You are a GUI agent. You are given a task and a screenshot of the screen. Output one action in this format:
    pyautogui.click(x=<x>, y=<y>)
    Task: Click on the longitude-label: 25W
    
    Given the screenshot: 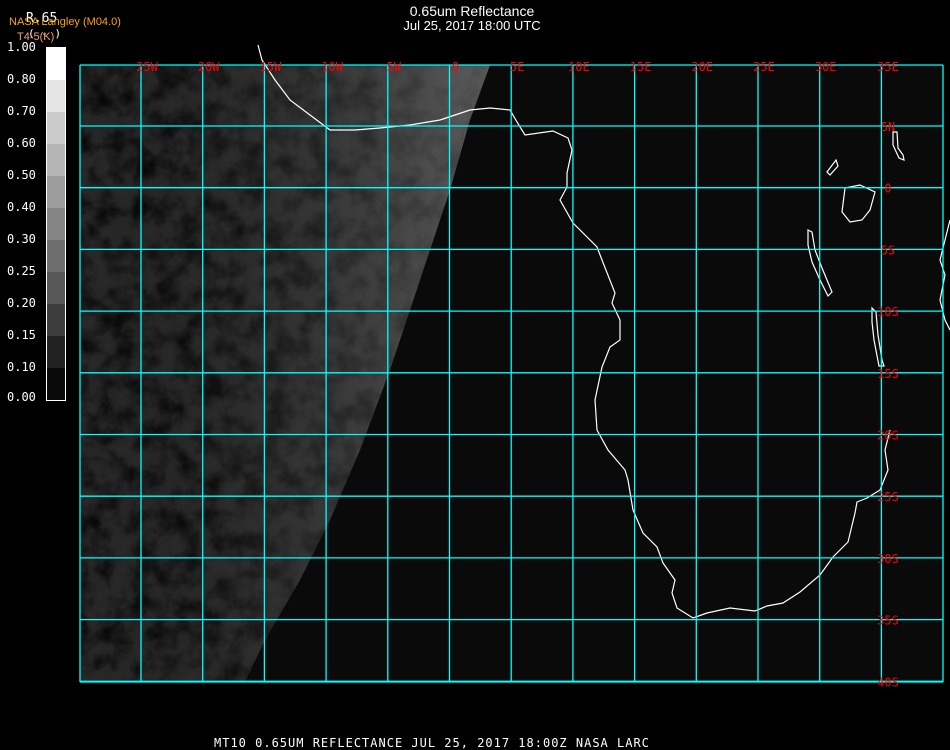 What is the action you would take?
    pyautogui.click(x=147, y=67)
    